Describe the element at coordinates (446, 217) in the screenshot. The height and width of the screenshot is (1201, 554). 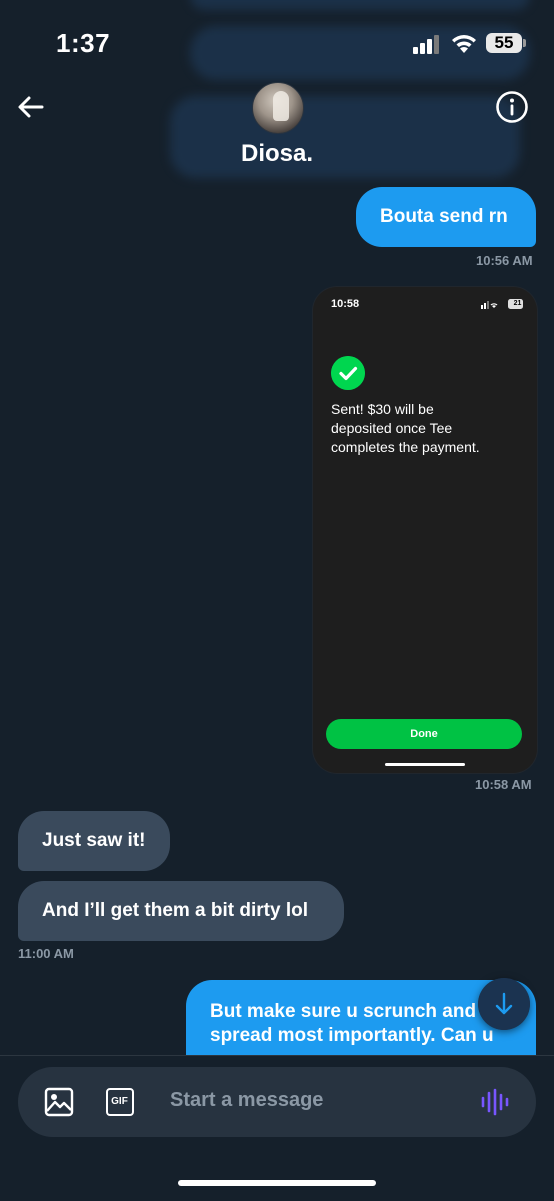
I see `sent-message: Bouta send rn` at that location.